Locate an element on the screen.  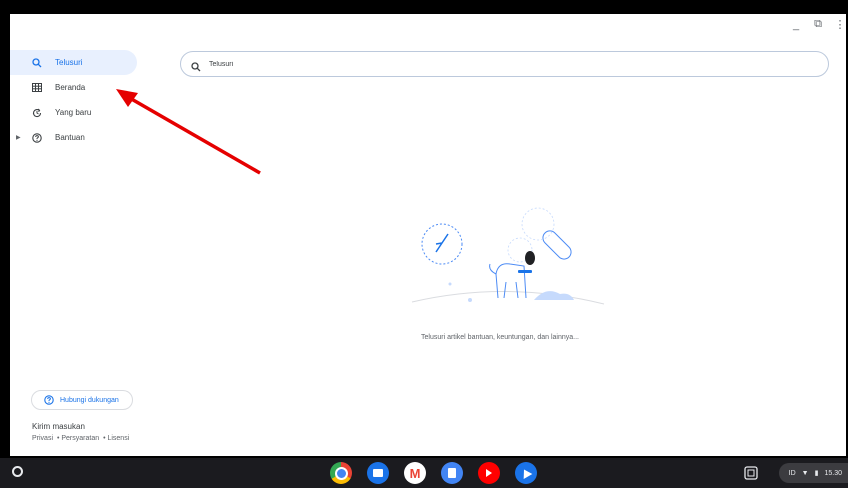
wifi-icon: ▼ is located at coordinates (805, 473).